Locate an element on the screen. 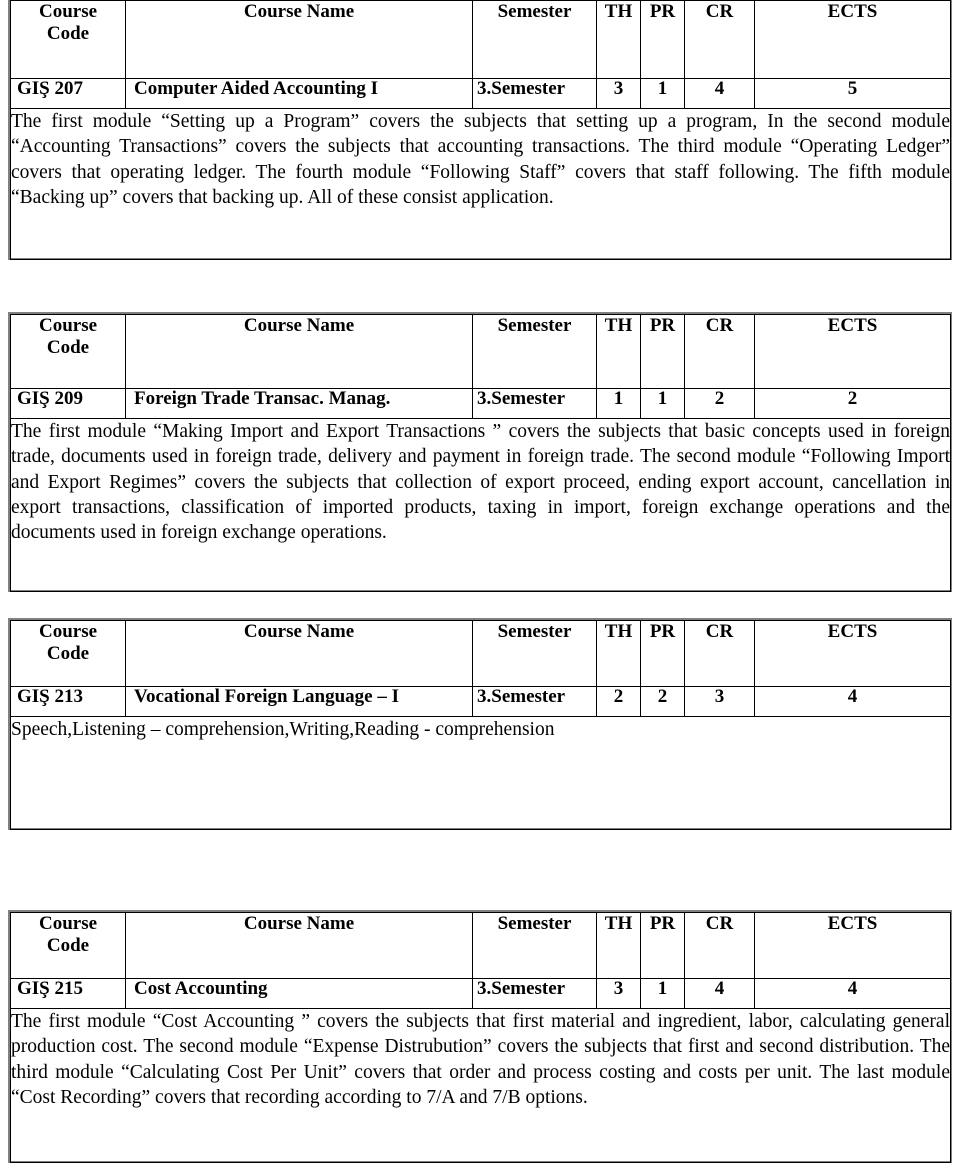  cell-cr: 2 is located at coordinates (719, 403).